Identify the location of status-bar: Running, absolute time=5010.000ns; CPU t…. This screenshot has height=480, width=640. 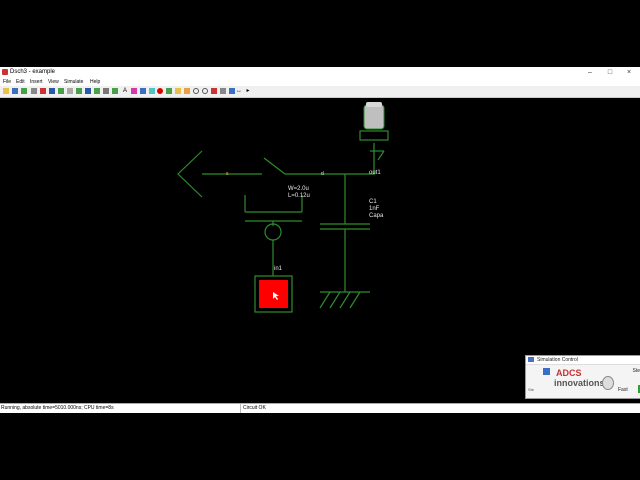
(320, 408).